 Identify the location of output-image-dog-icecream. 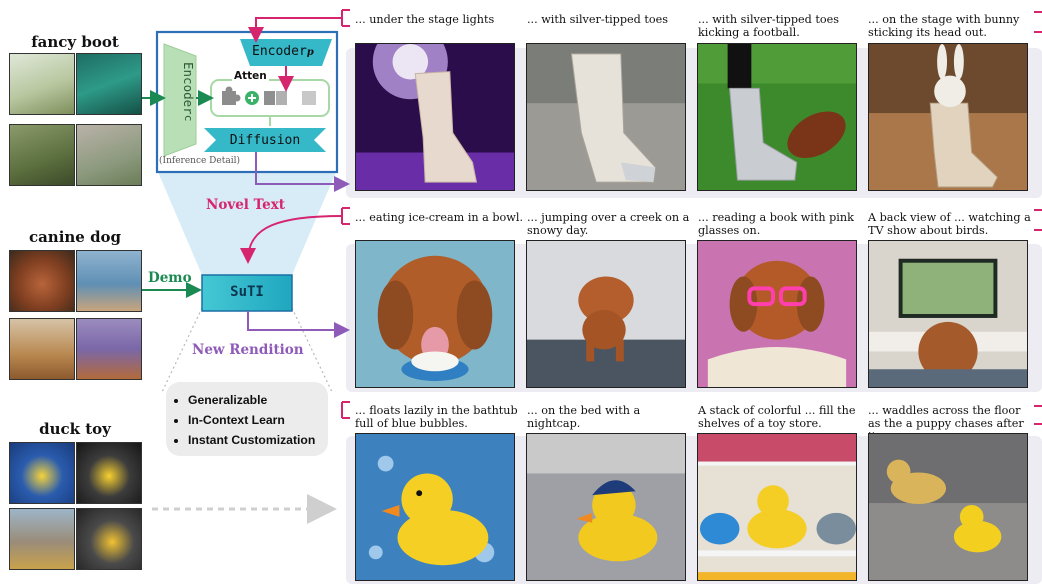
(435, 314).